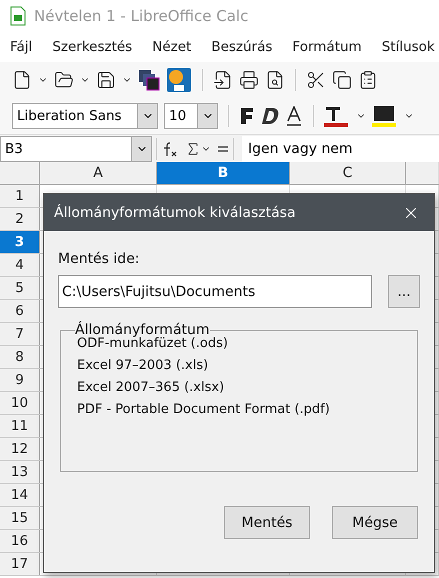  What do you see at coordinates (20, 334) in the screenshot?
I see `row-header: 7` at bounding box center [20, 334].